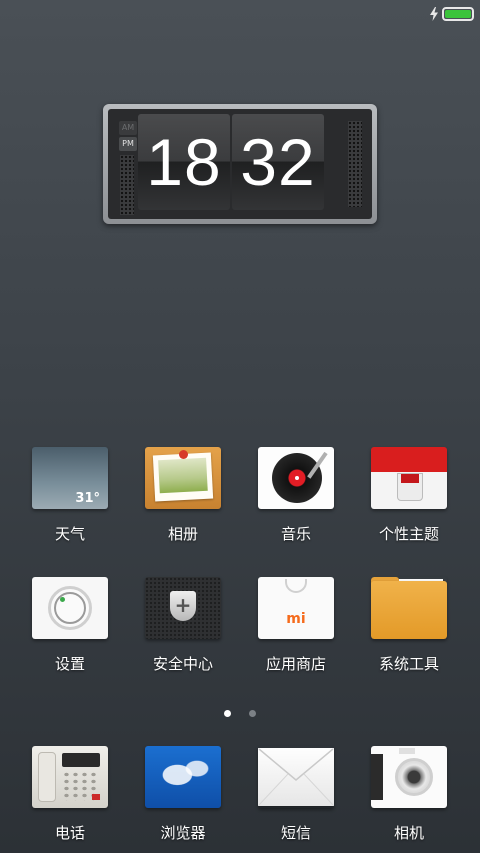 This screenshot has height=853, width=480. Describe the element at coordinates (296, 619) in the screenshot. I see `mi-logo: mi` at that location.